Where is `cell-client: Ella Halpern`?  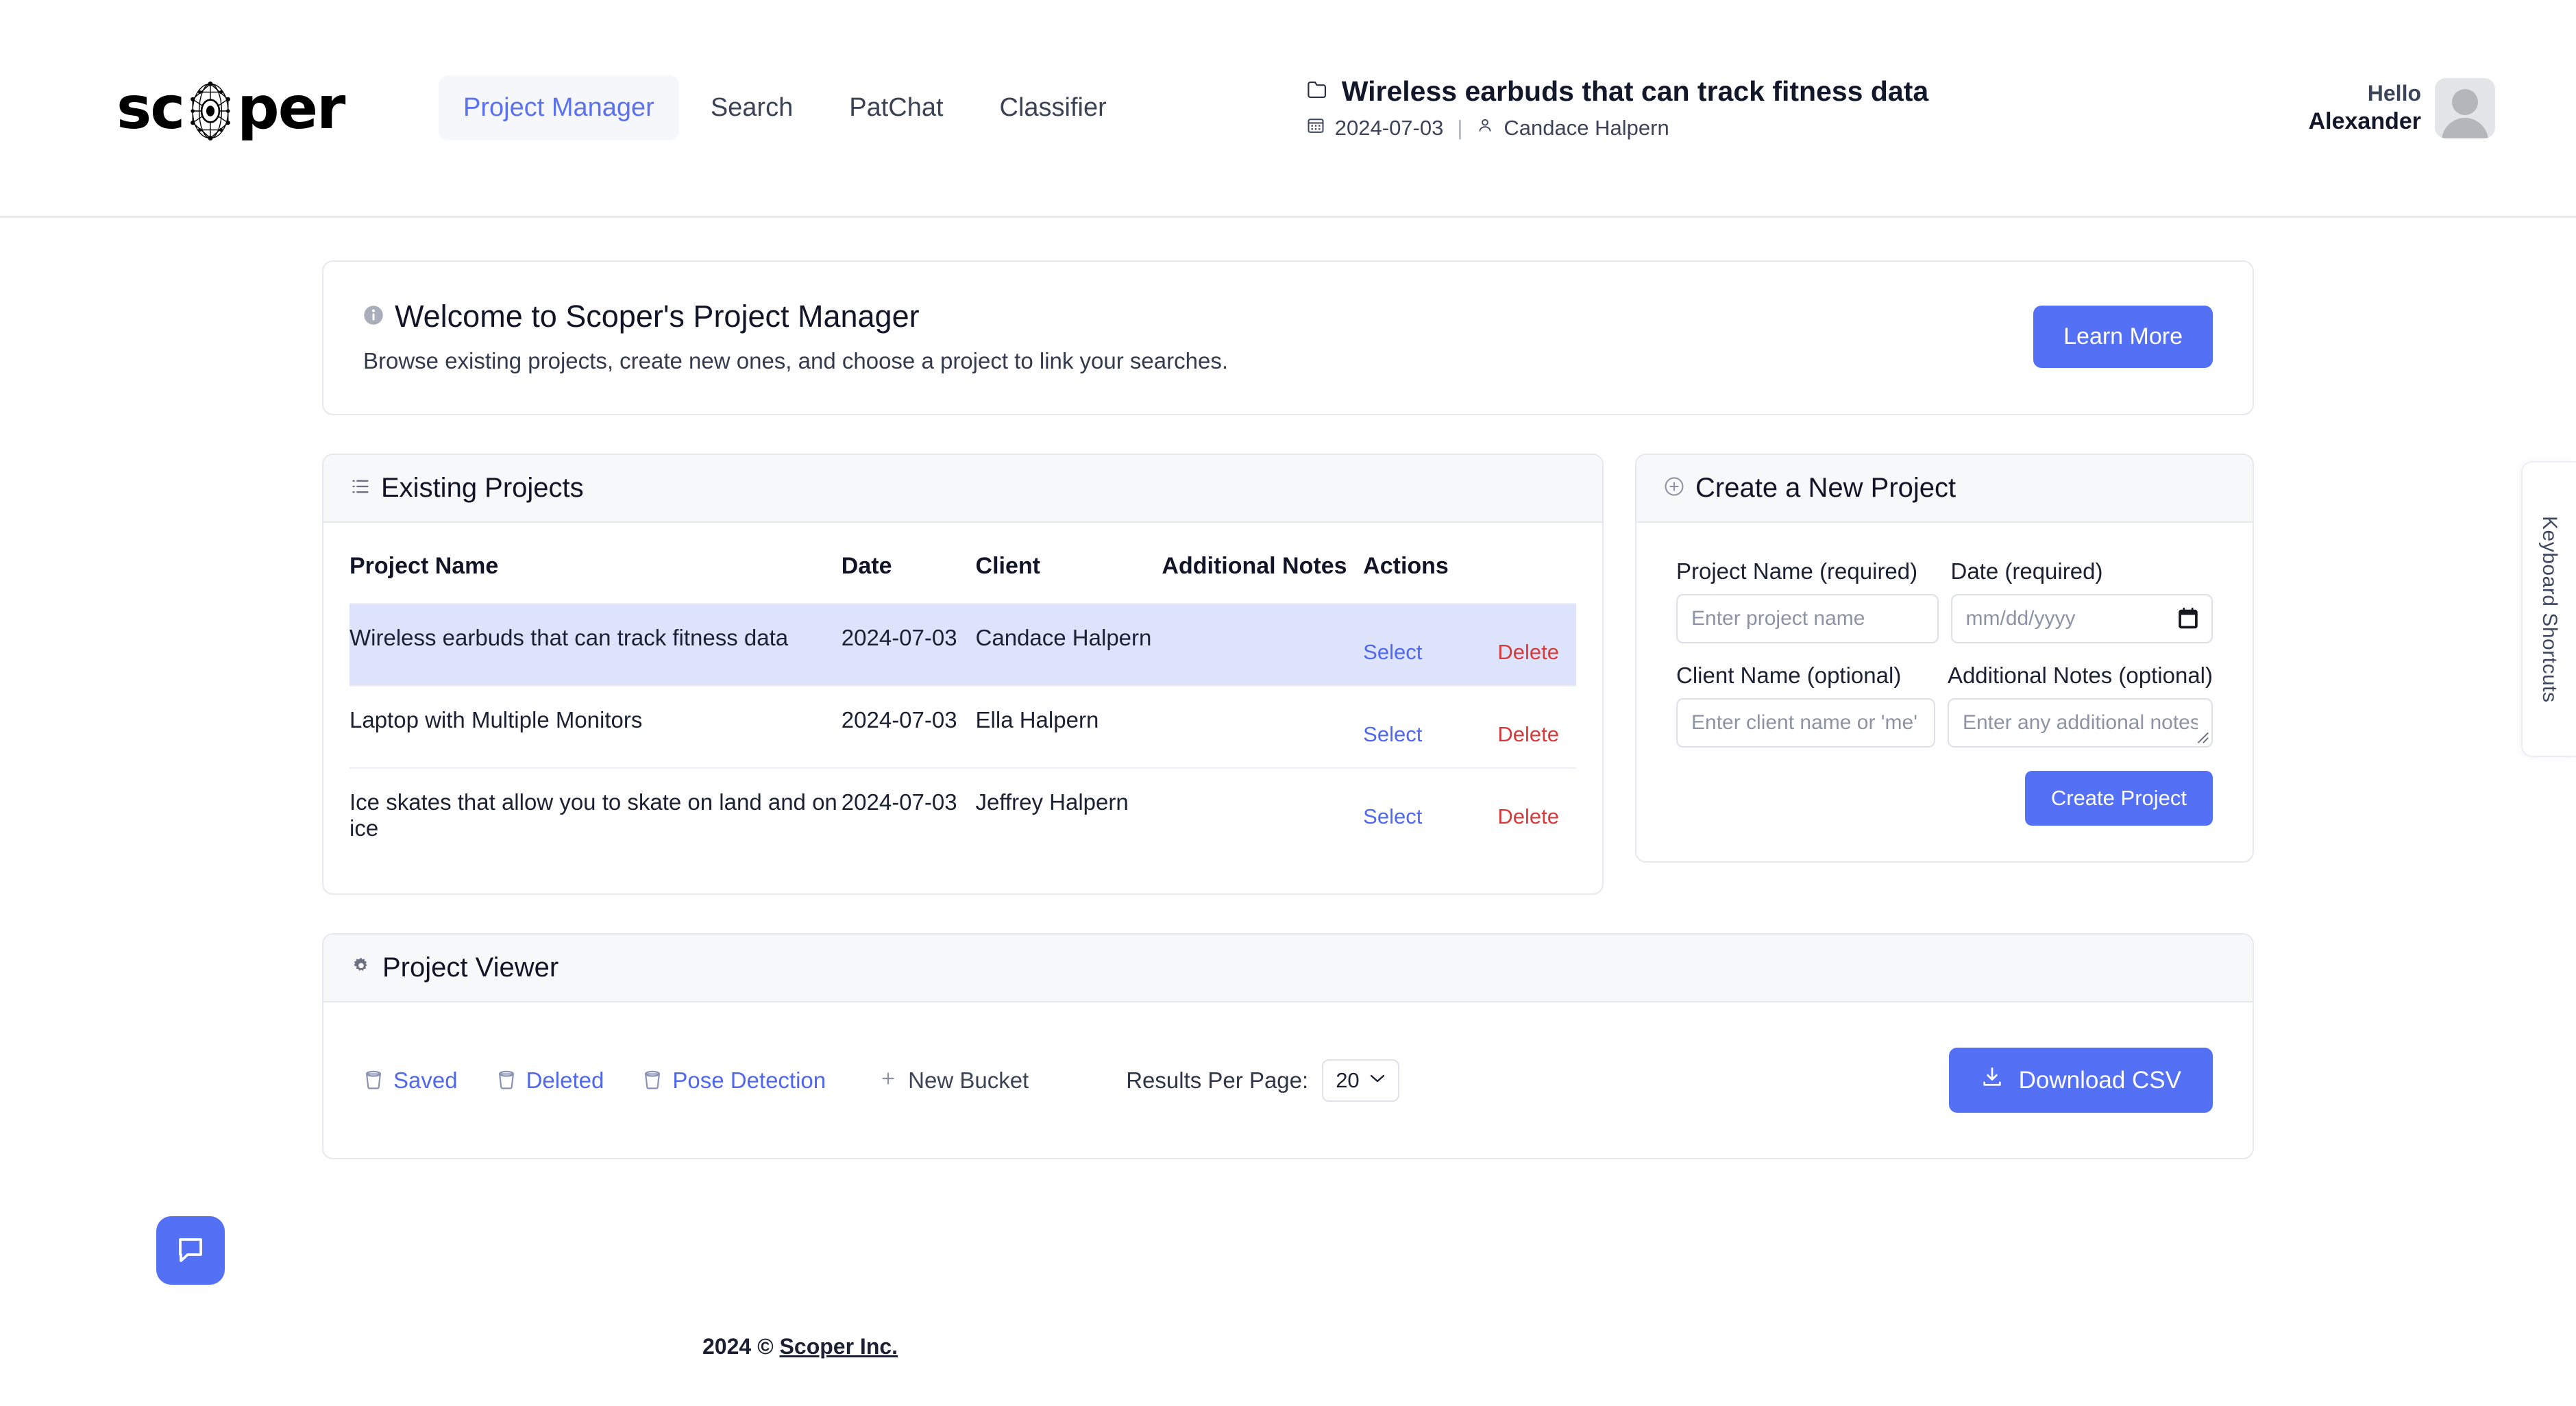
cell-client: Ella Halpern is located at coordinates (1037, 719).